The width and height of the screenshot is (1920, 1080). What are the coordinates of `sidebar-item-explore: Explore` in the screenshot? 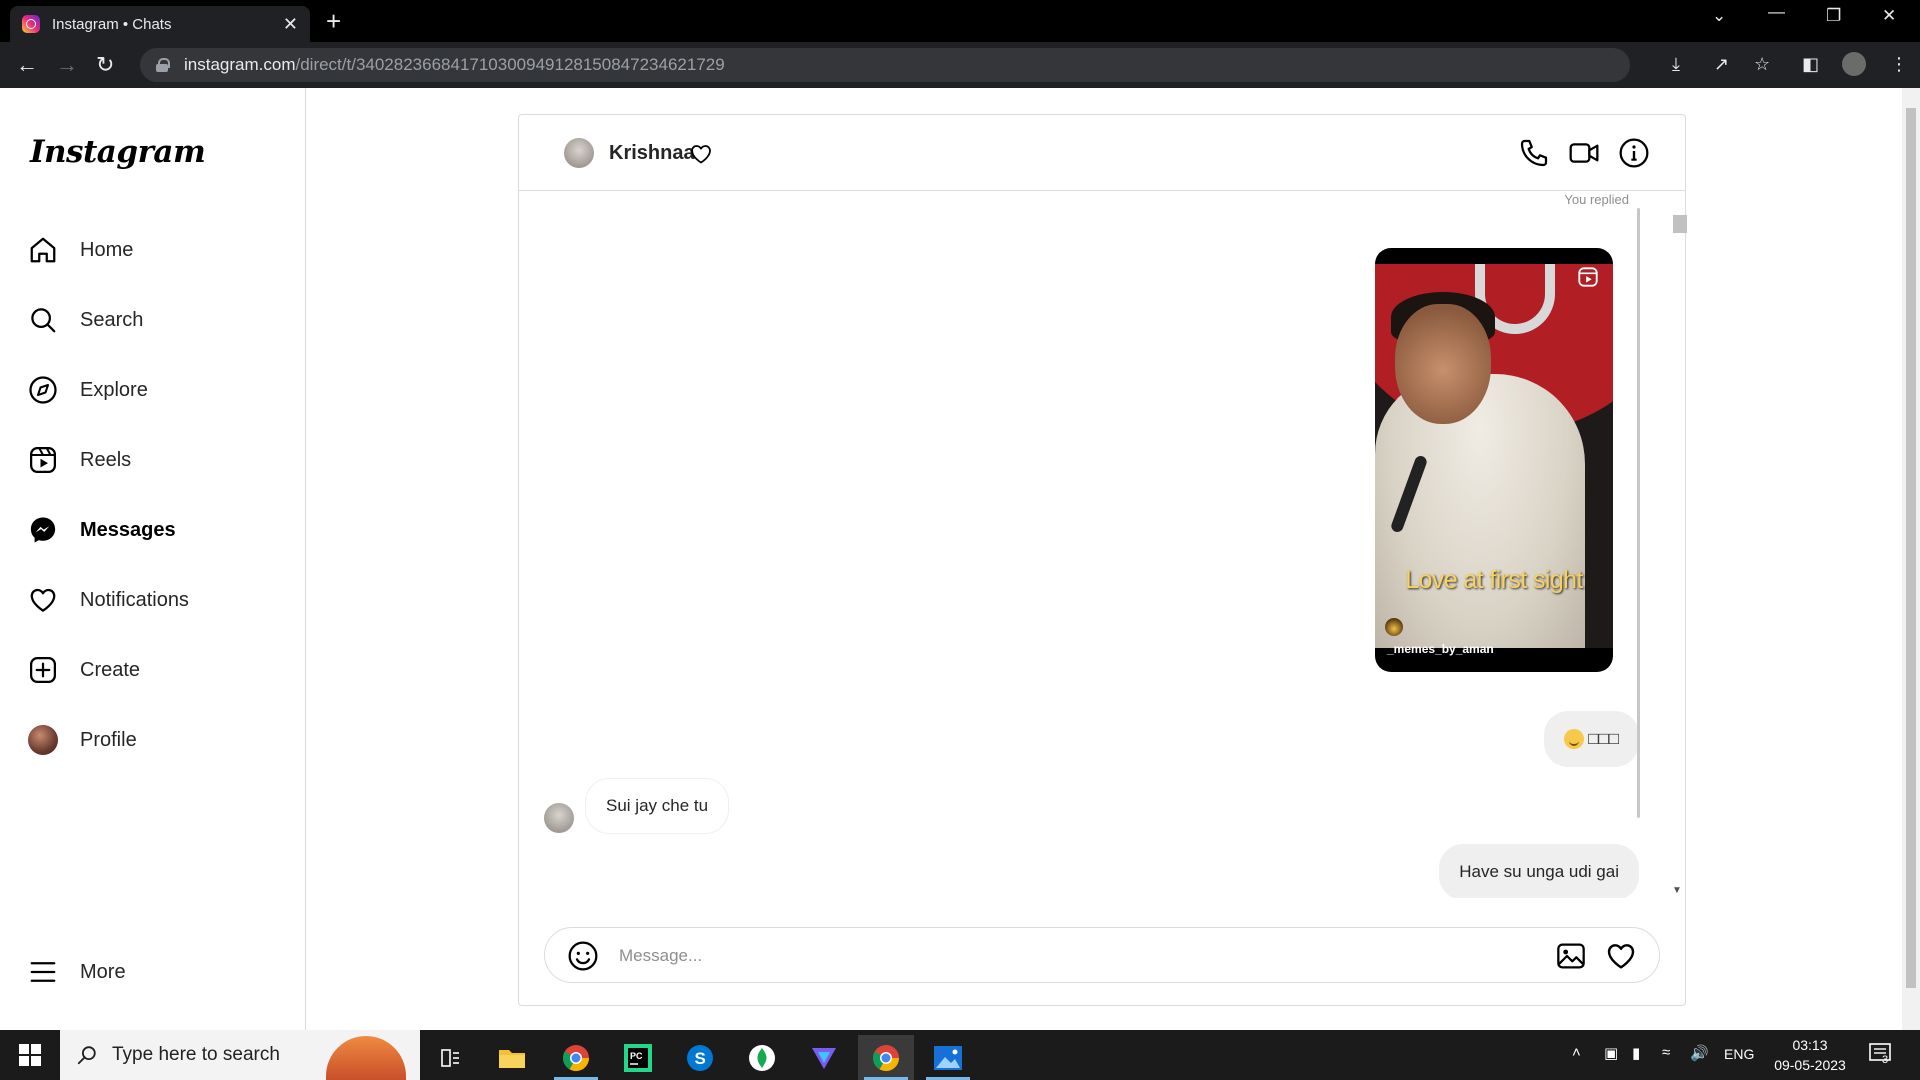 It's located at (158, 390).